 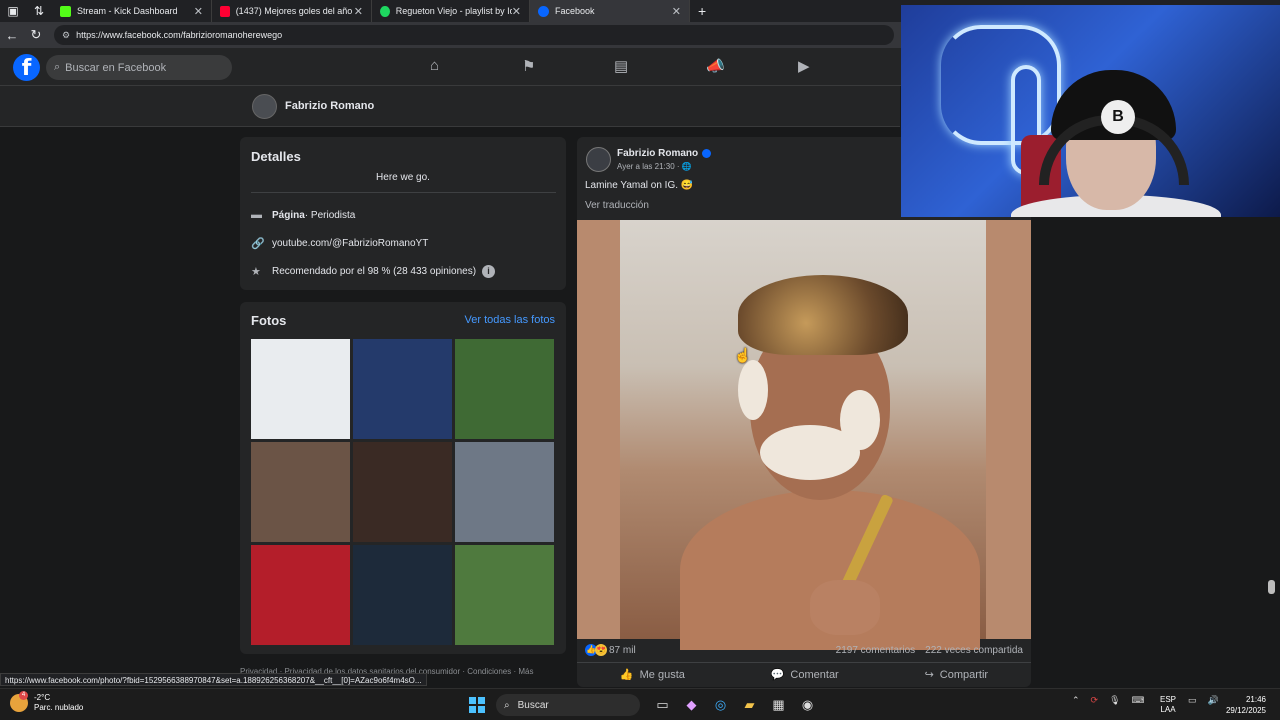 I want to click on info-icon: i, so click(x=489, y=271).